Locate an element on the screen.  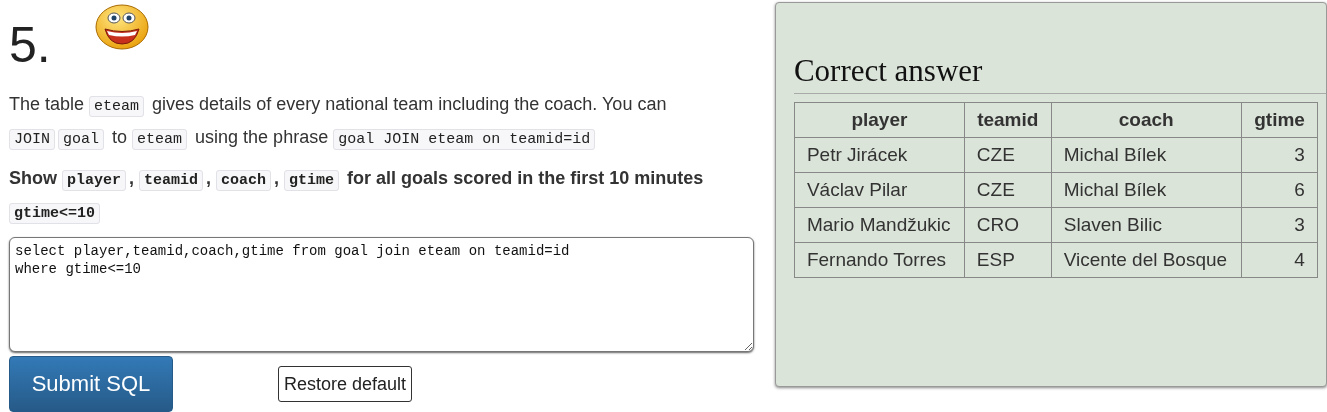
submit-button: Submit SQL is located at coordinates (91, 384).